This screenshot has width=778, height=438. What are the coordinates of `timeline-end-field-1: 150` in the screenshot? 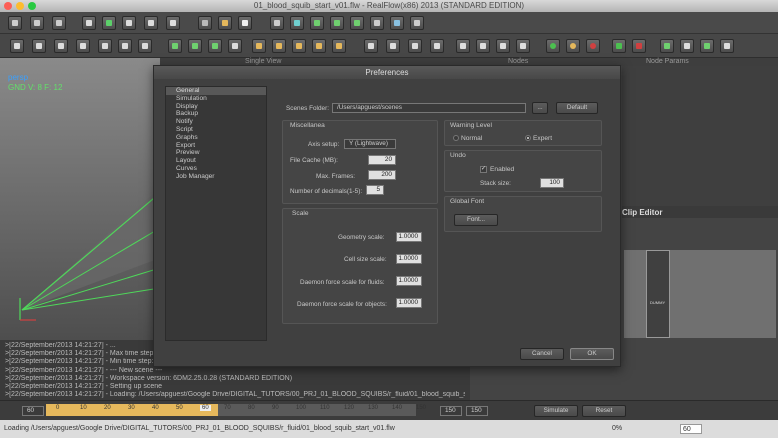 It's located at (451, 411).